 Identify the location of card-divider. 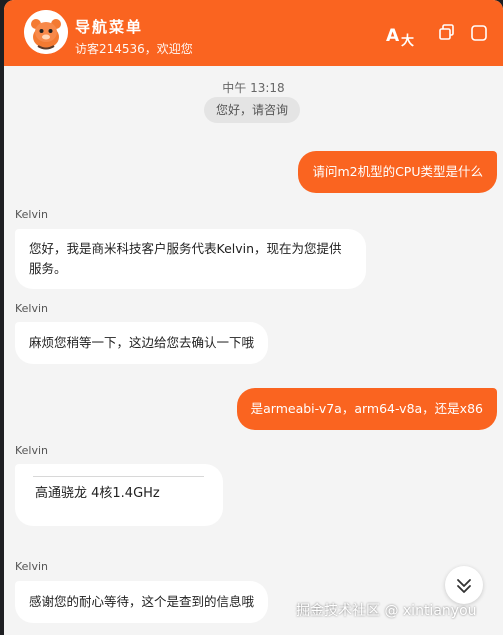
(118, 476).